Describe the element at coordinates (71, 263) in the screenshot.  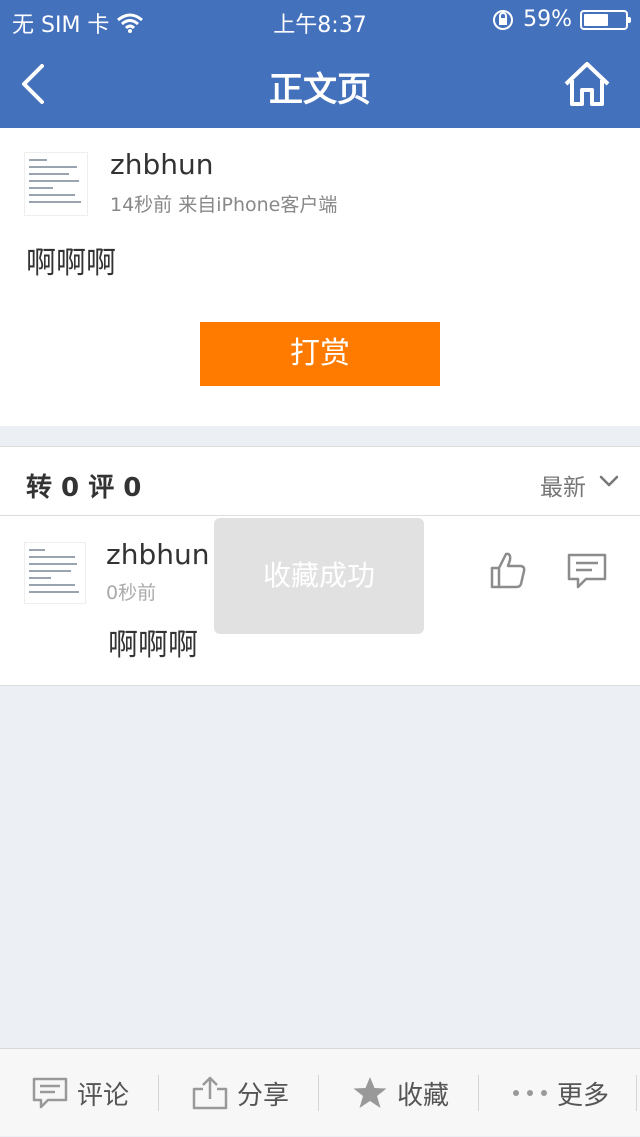
I see `post-content: 啊啊啊` at that location.